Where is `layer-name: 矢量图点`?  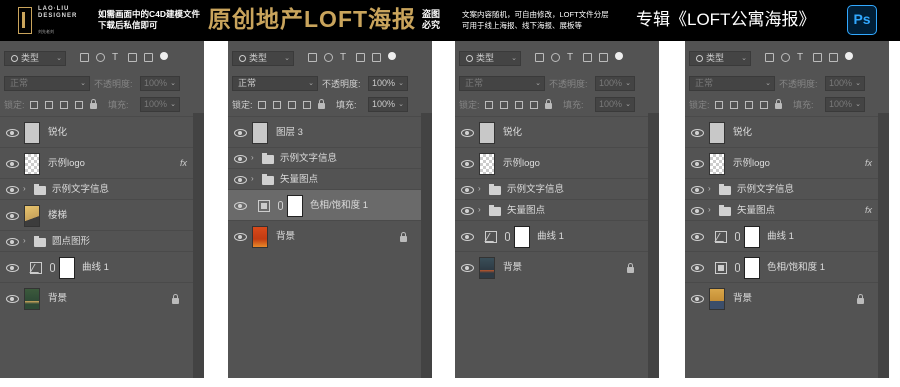 layer-name: 矢量图点 is located at coordinates (756, 211).